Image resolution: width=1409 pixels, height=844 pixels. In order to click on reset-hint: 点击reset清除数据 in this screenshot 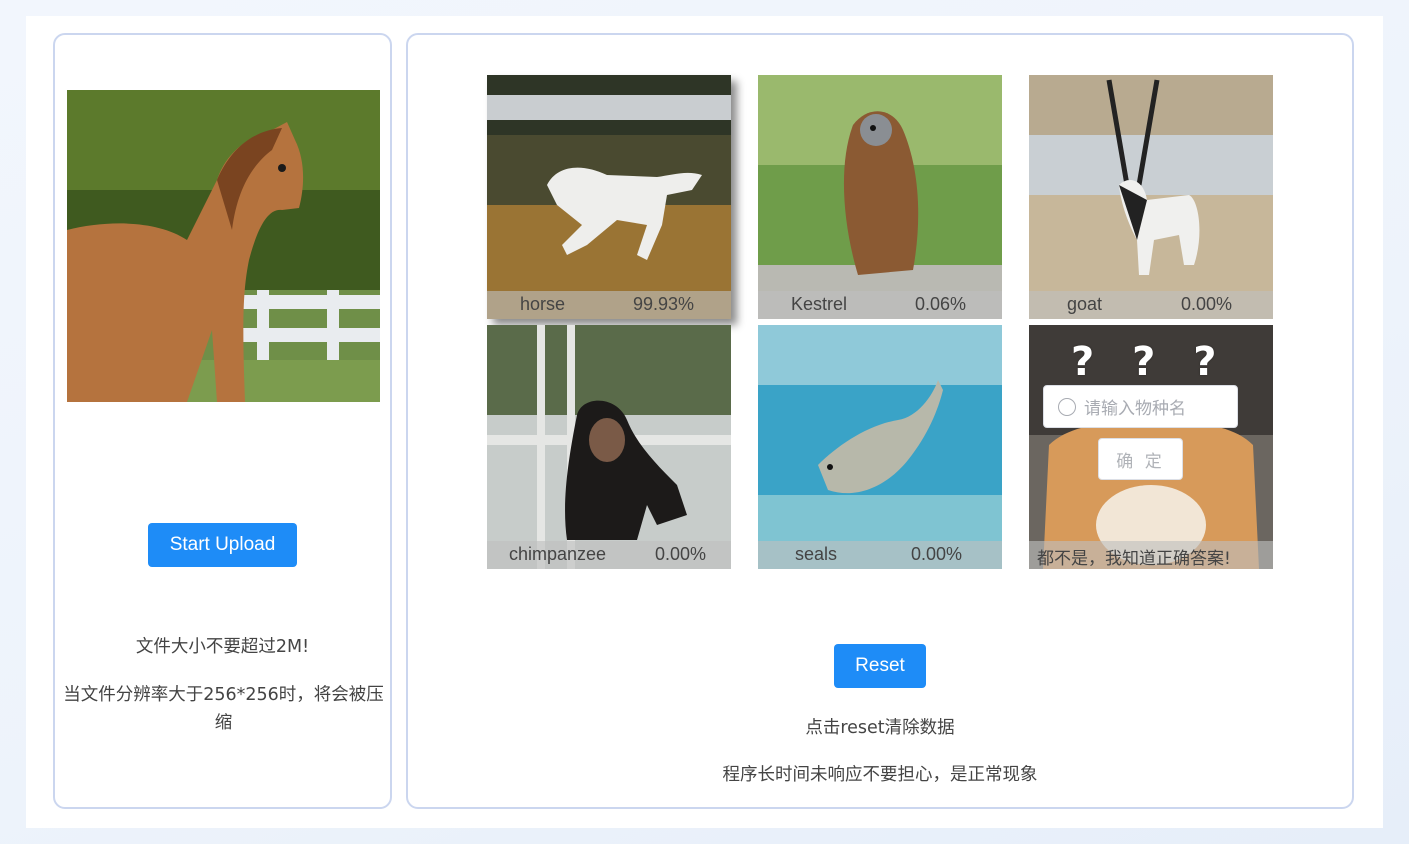, I will do `click(880, 728)`.